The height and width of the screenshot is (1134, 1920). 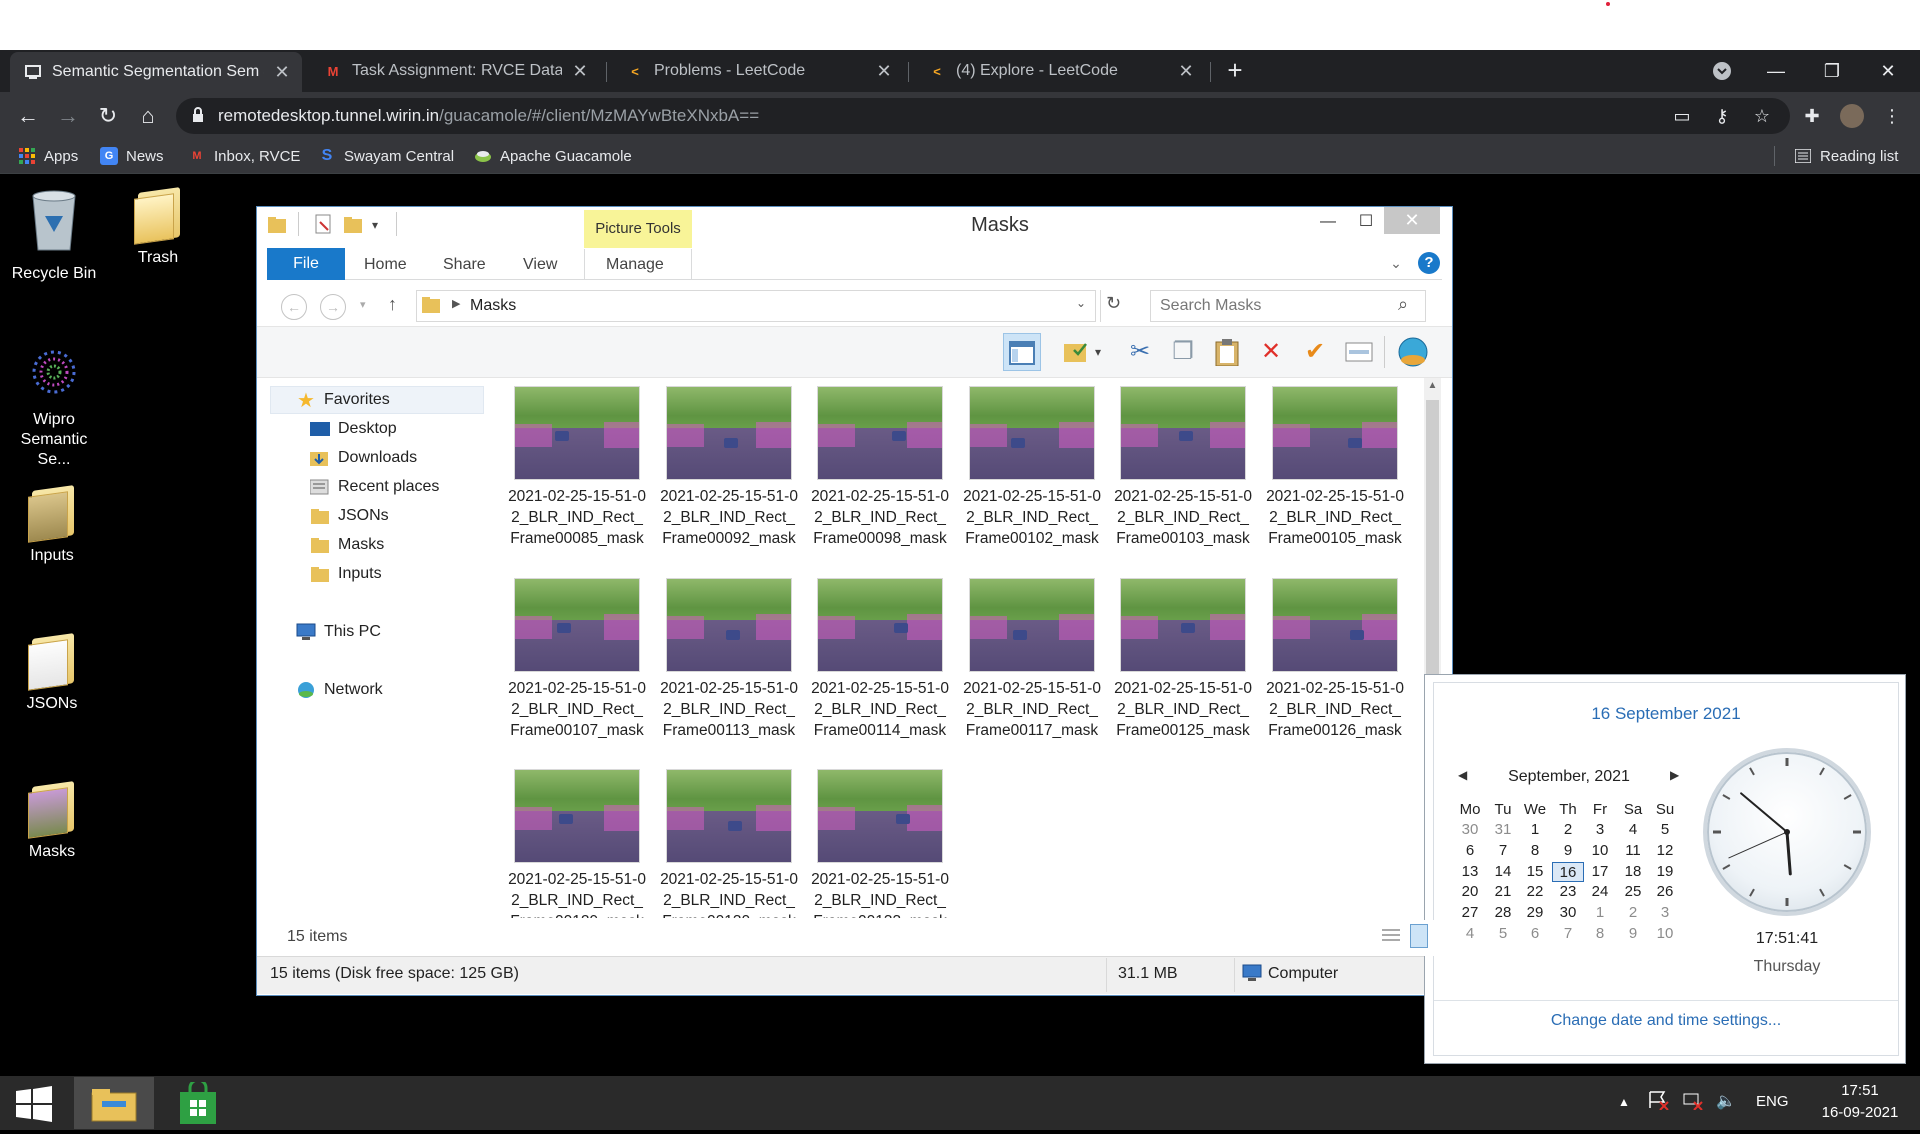 I want to click on profile-avatar, so click(x=1852, y=116).